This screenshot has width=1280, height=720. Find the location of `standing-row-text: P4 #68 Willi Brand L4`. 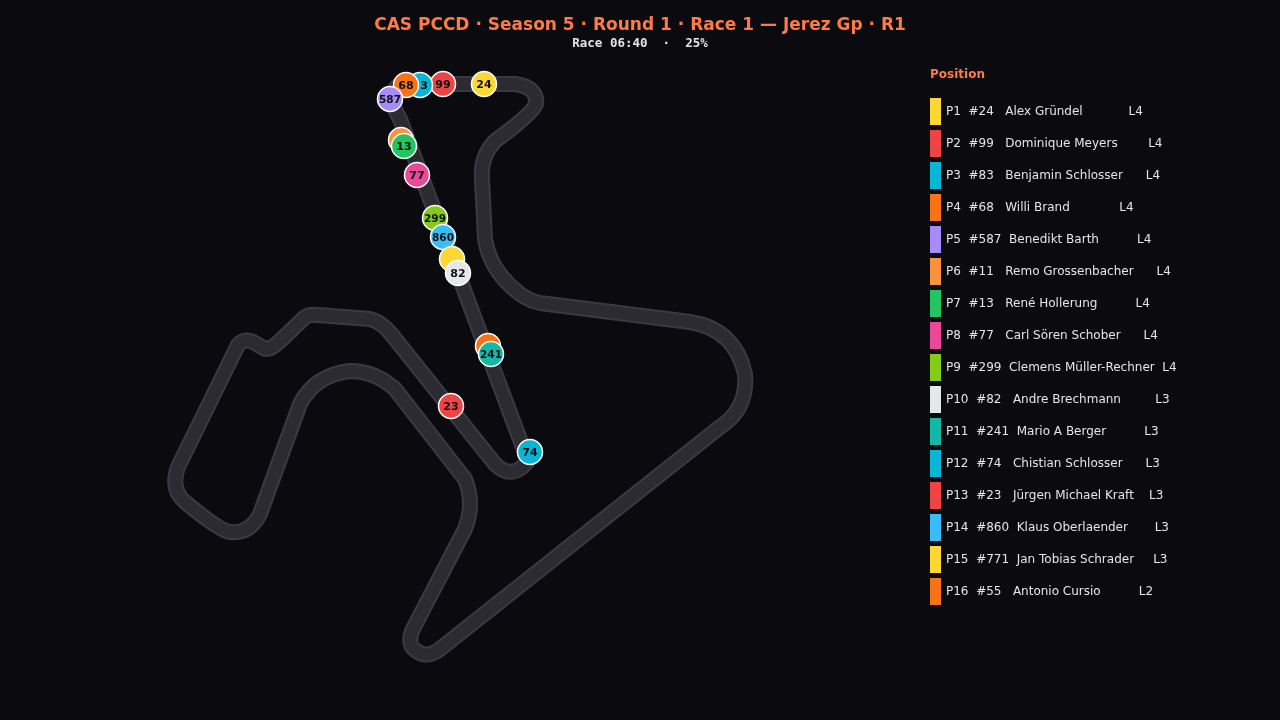

standing-row-text: P4 #68 Willi Brand L4 is located at coordinates (1040, 207).